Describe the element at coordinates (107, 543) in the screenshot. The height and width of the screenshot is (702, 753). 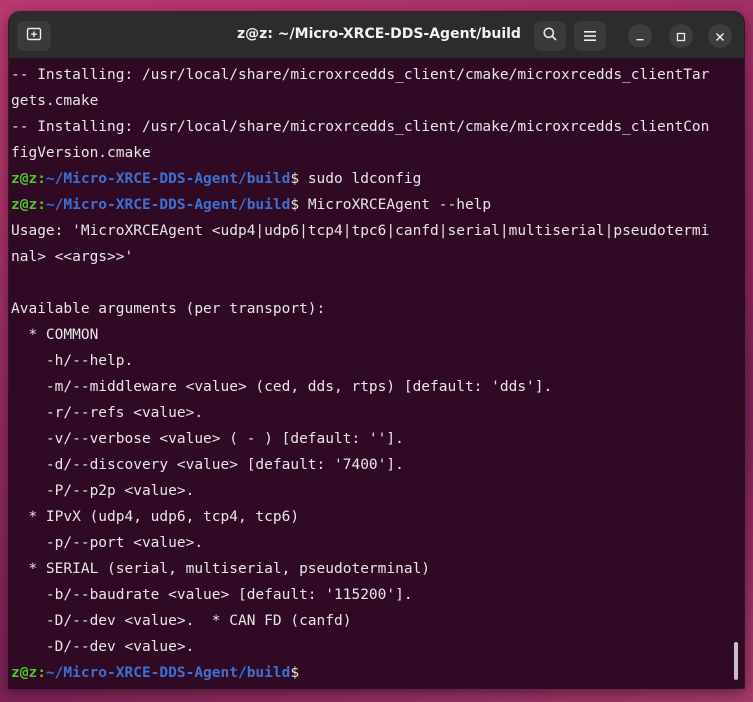
I see `output-line: -p/--port <value>.` at that location.